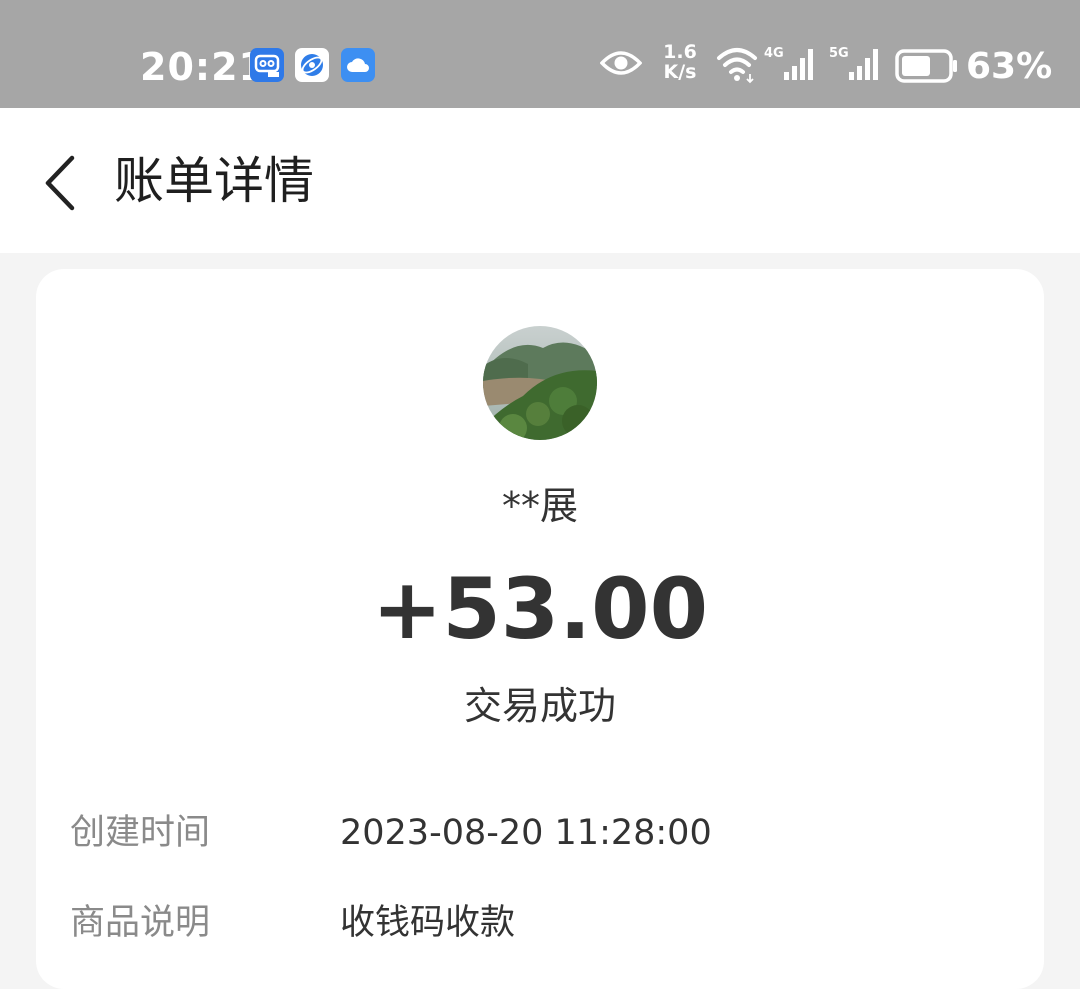 The width and height of the screenshot is (1080, 989). I want to click on avatar-image, so click(540, 383).